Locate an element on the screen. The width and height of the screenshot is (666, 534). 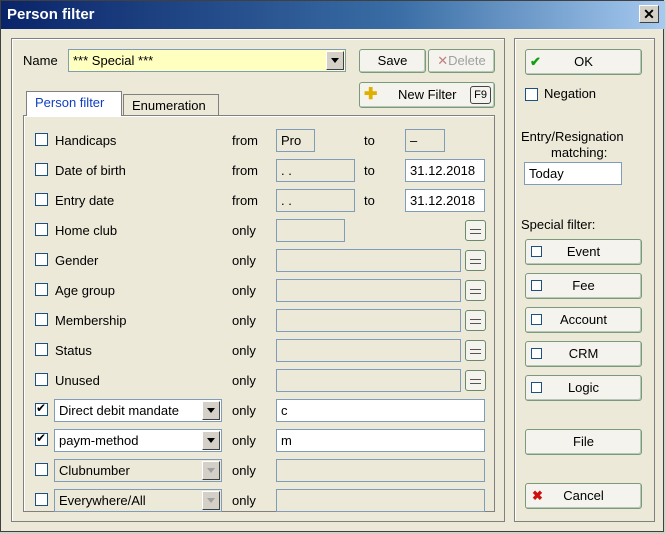
row-field-select: Clubnumber is located at coordinates (138, 470).